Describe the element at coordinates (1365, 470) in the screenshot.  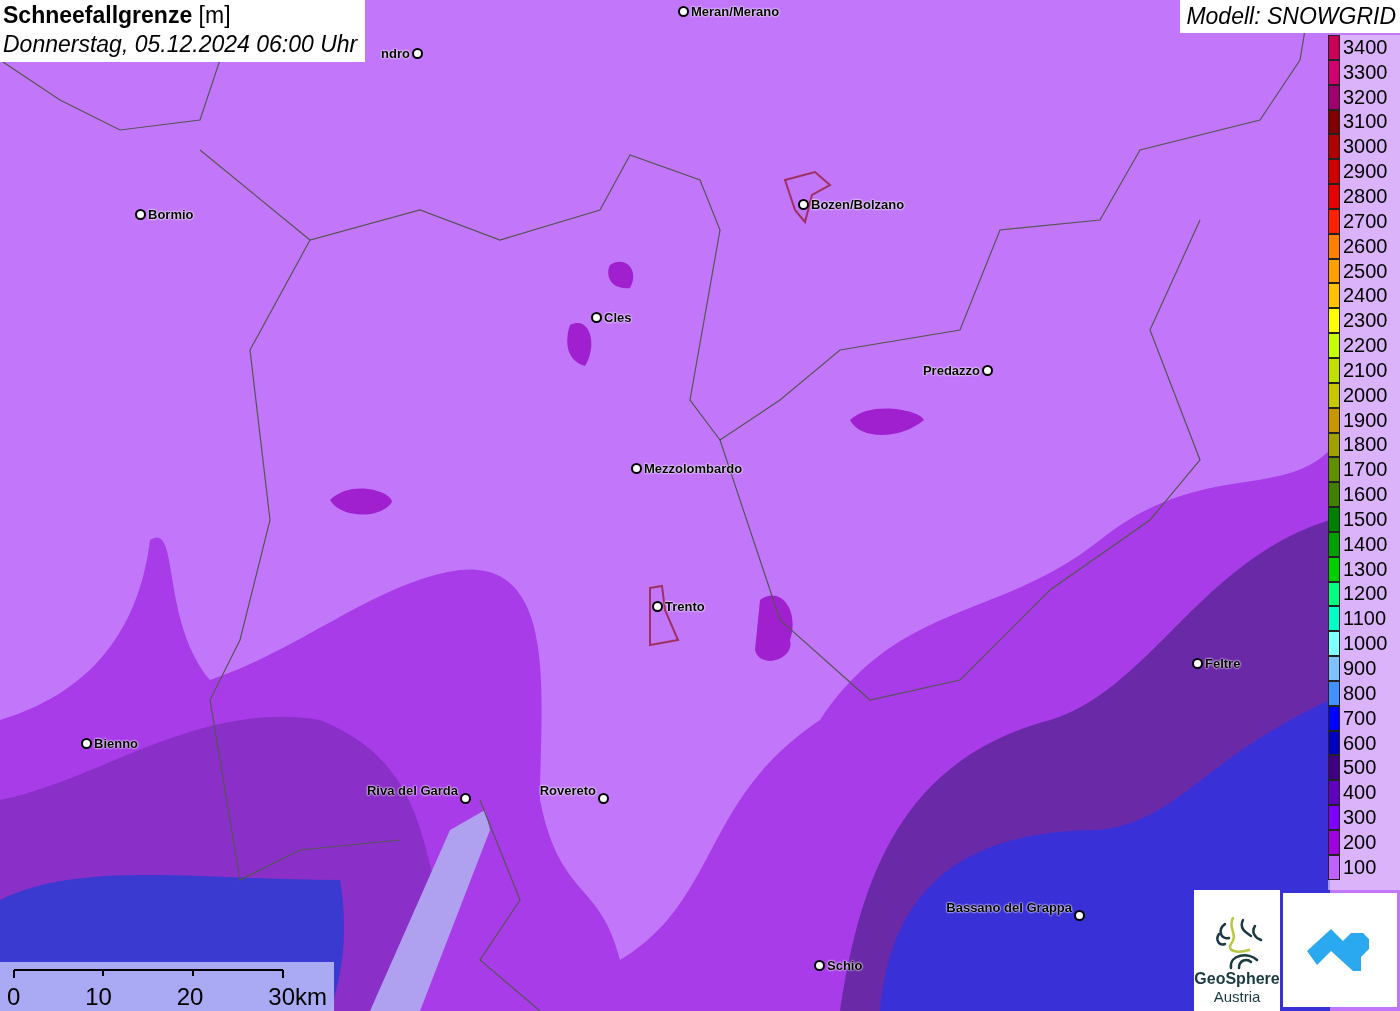
I see `legend-label: 1700` at that location.